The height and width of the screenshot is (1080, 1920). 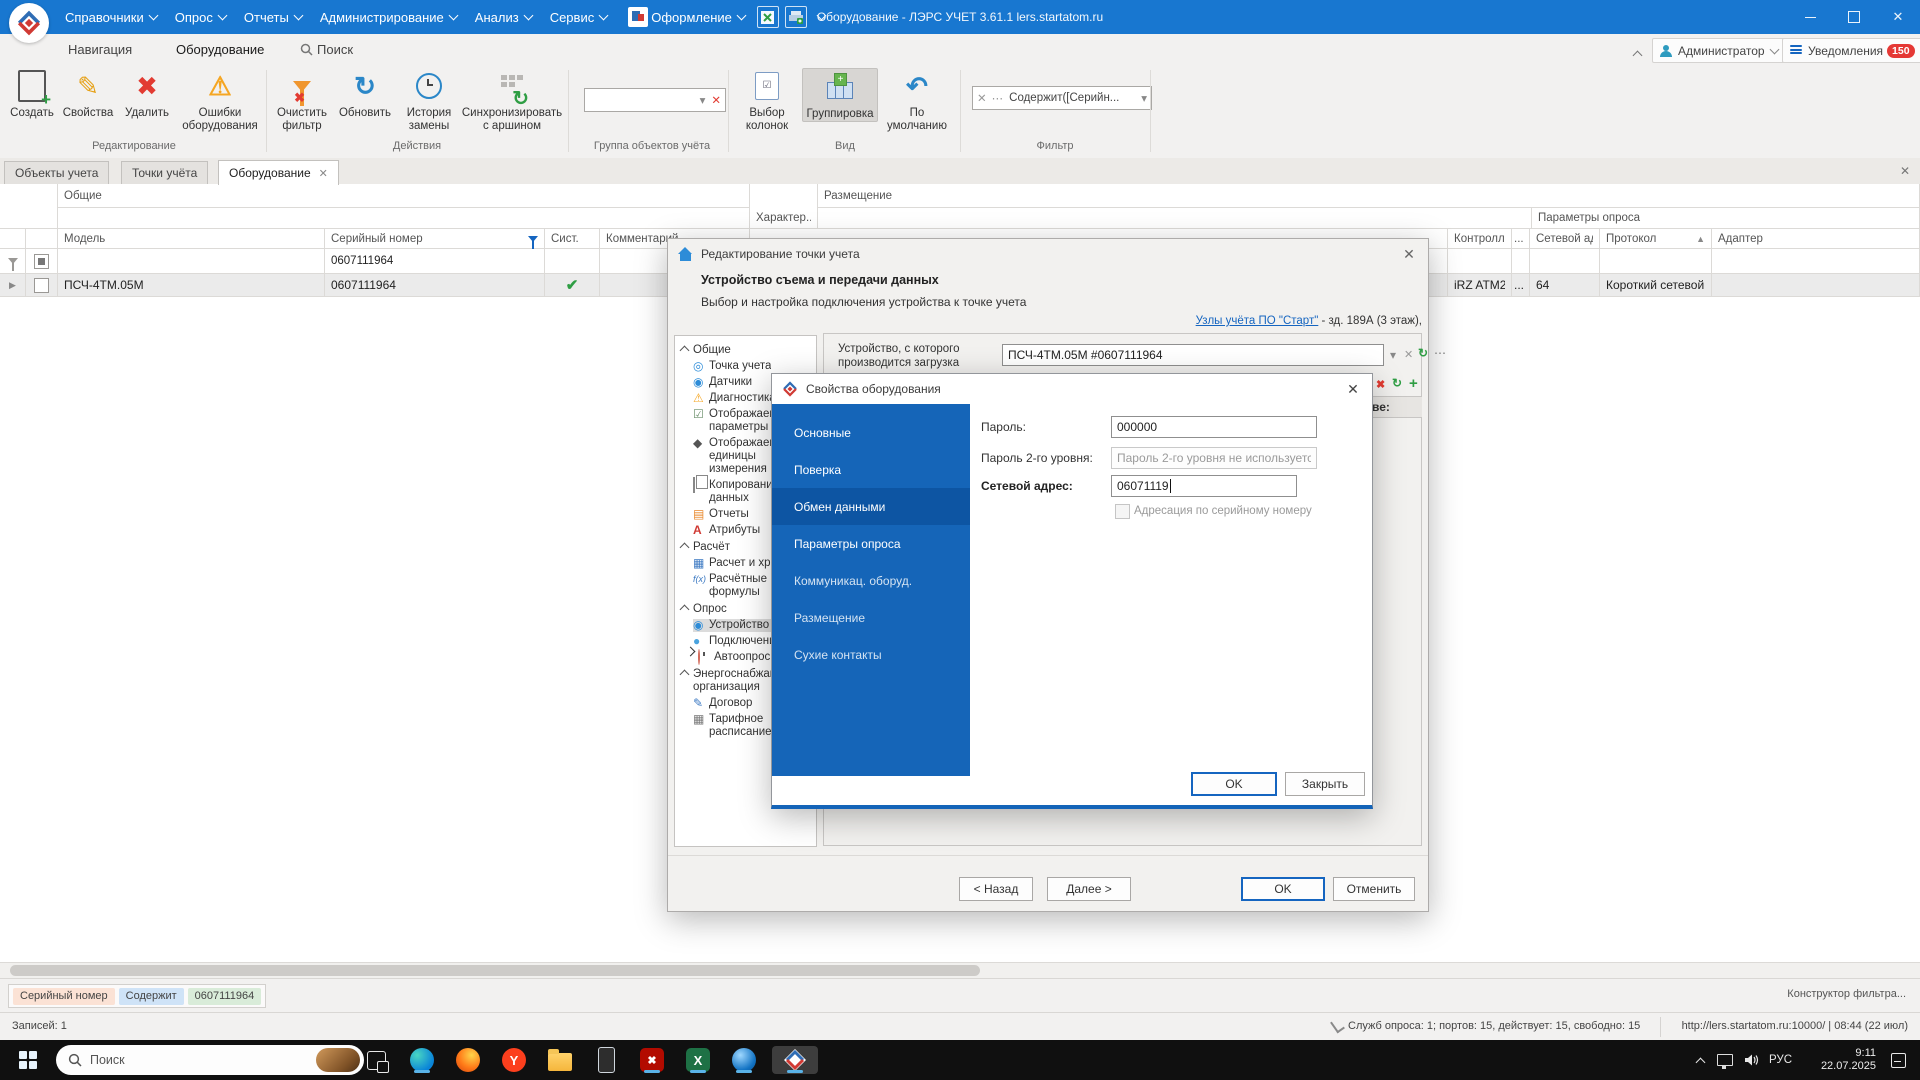 I want to click on taskbar-app-adobe: ✖, so click(x=652, y=1060).